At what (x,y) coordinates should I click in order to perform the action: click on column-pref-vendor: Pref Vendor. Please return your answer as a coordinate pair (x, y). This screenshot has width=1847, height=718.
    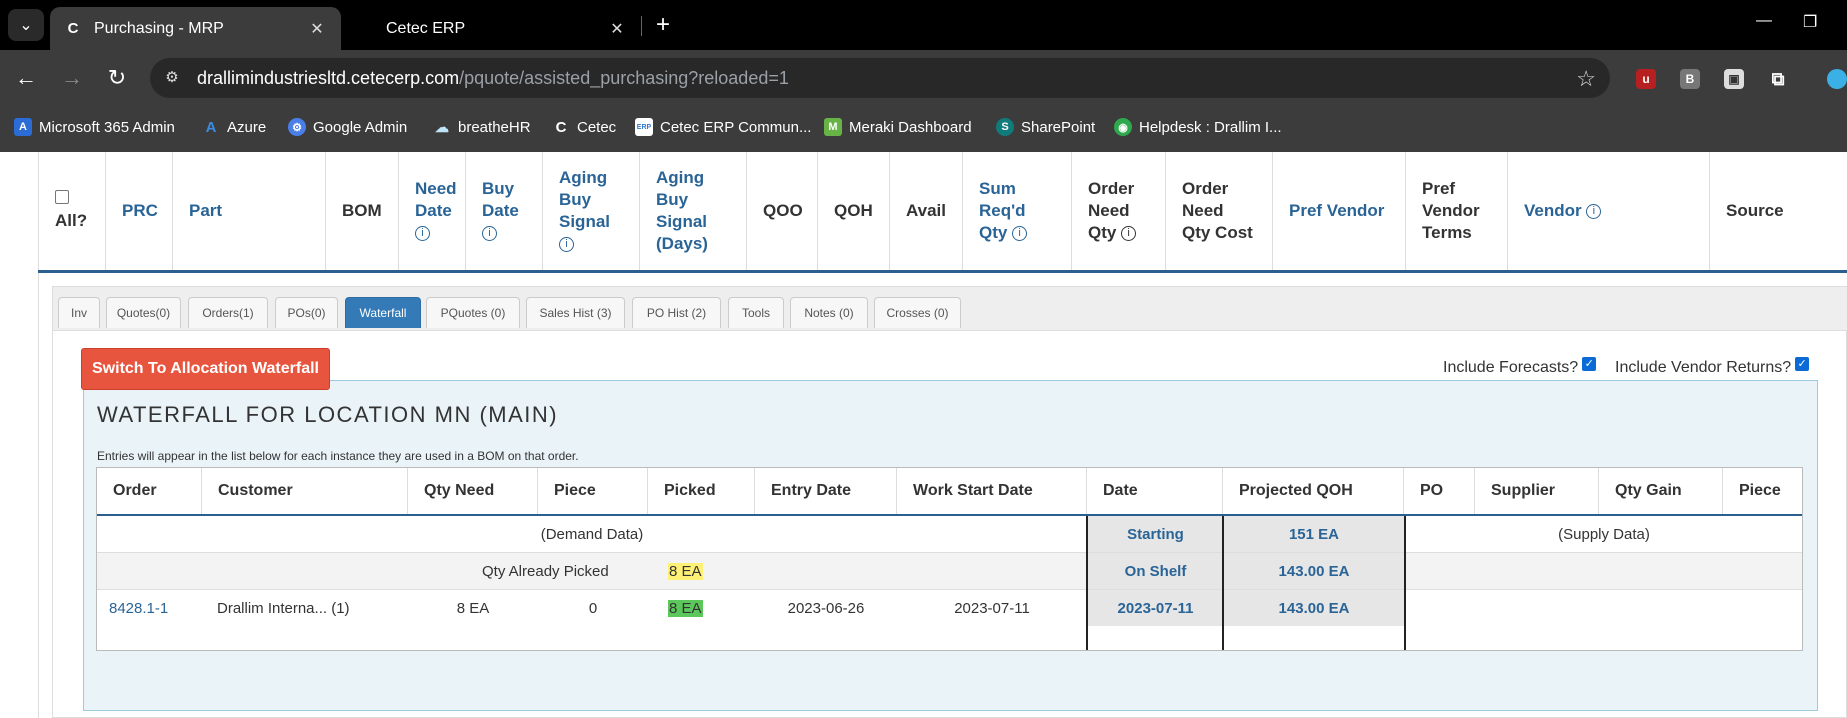
    Looking at the image, I should click on (1338, 211).